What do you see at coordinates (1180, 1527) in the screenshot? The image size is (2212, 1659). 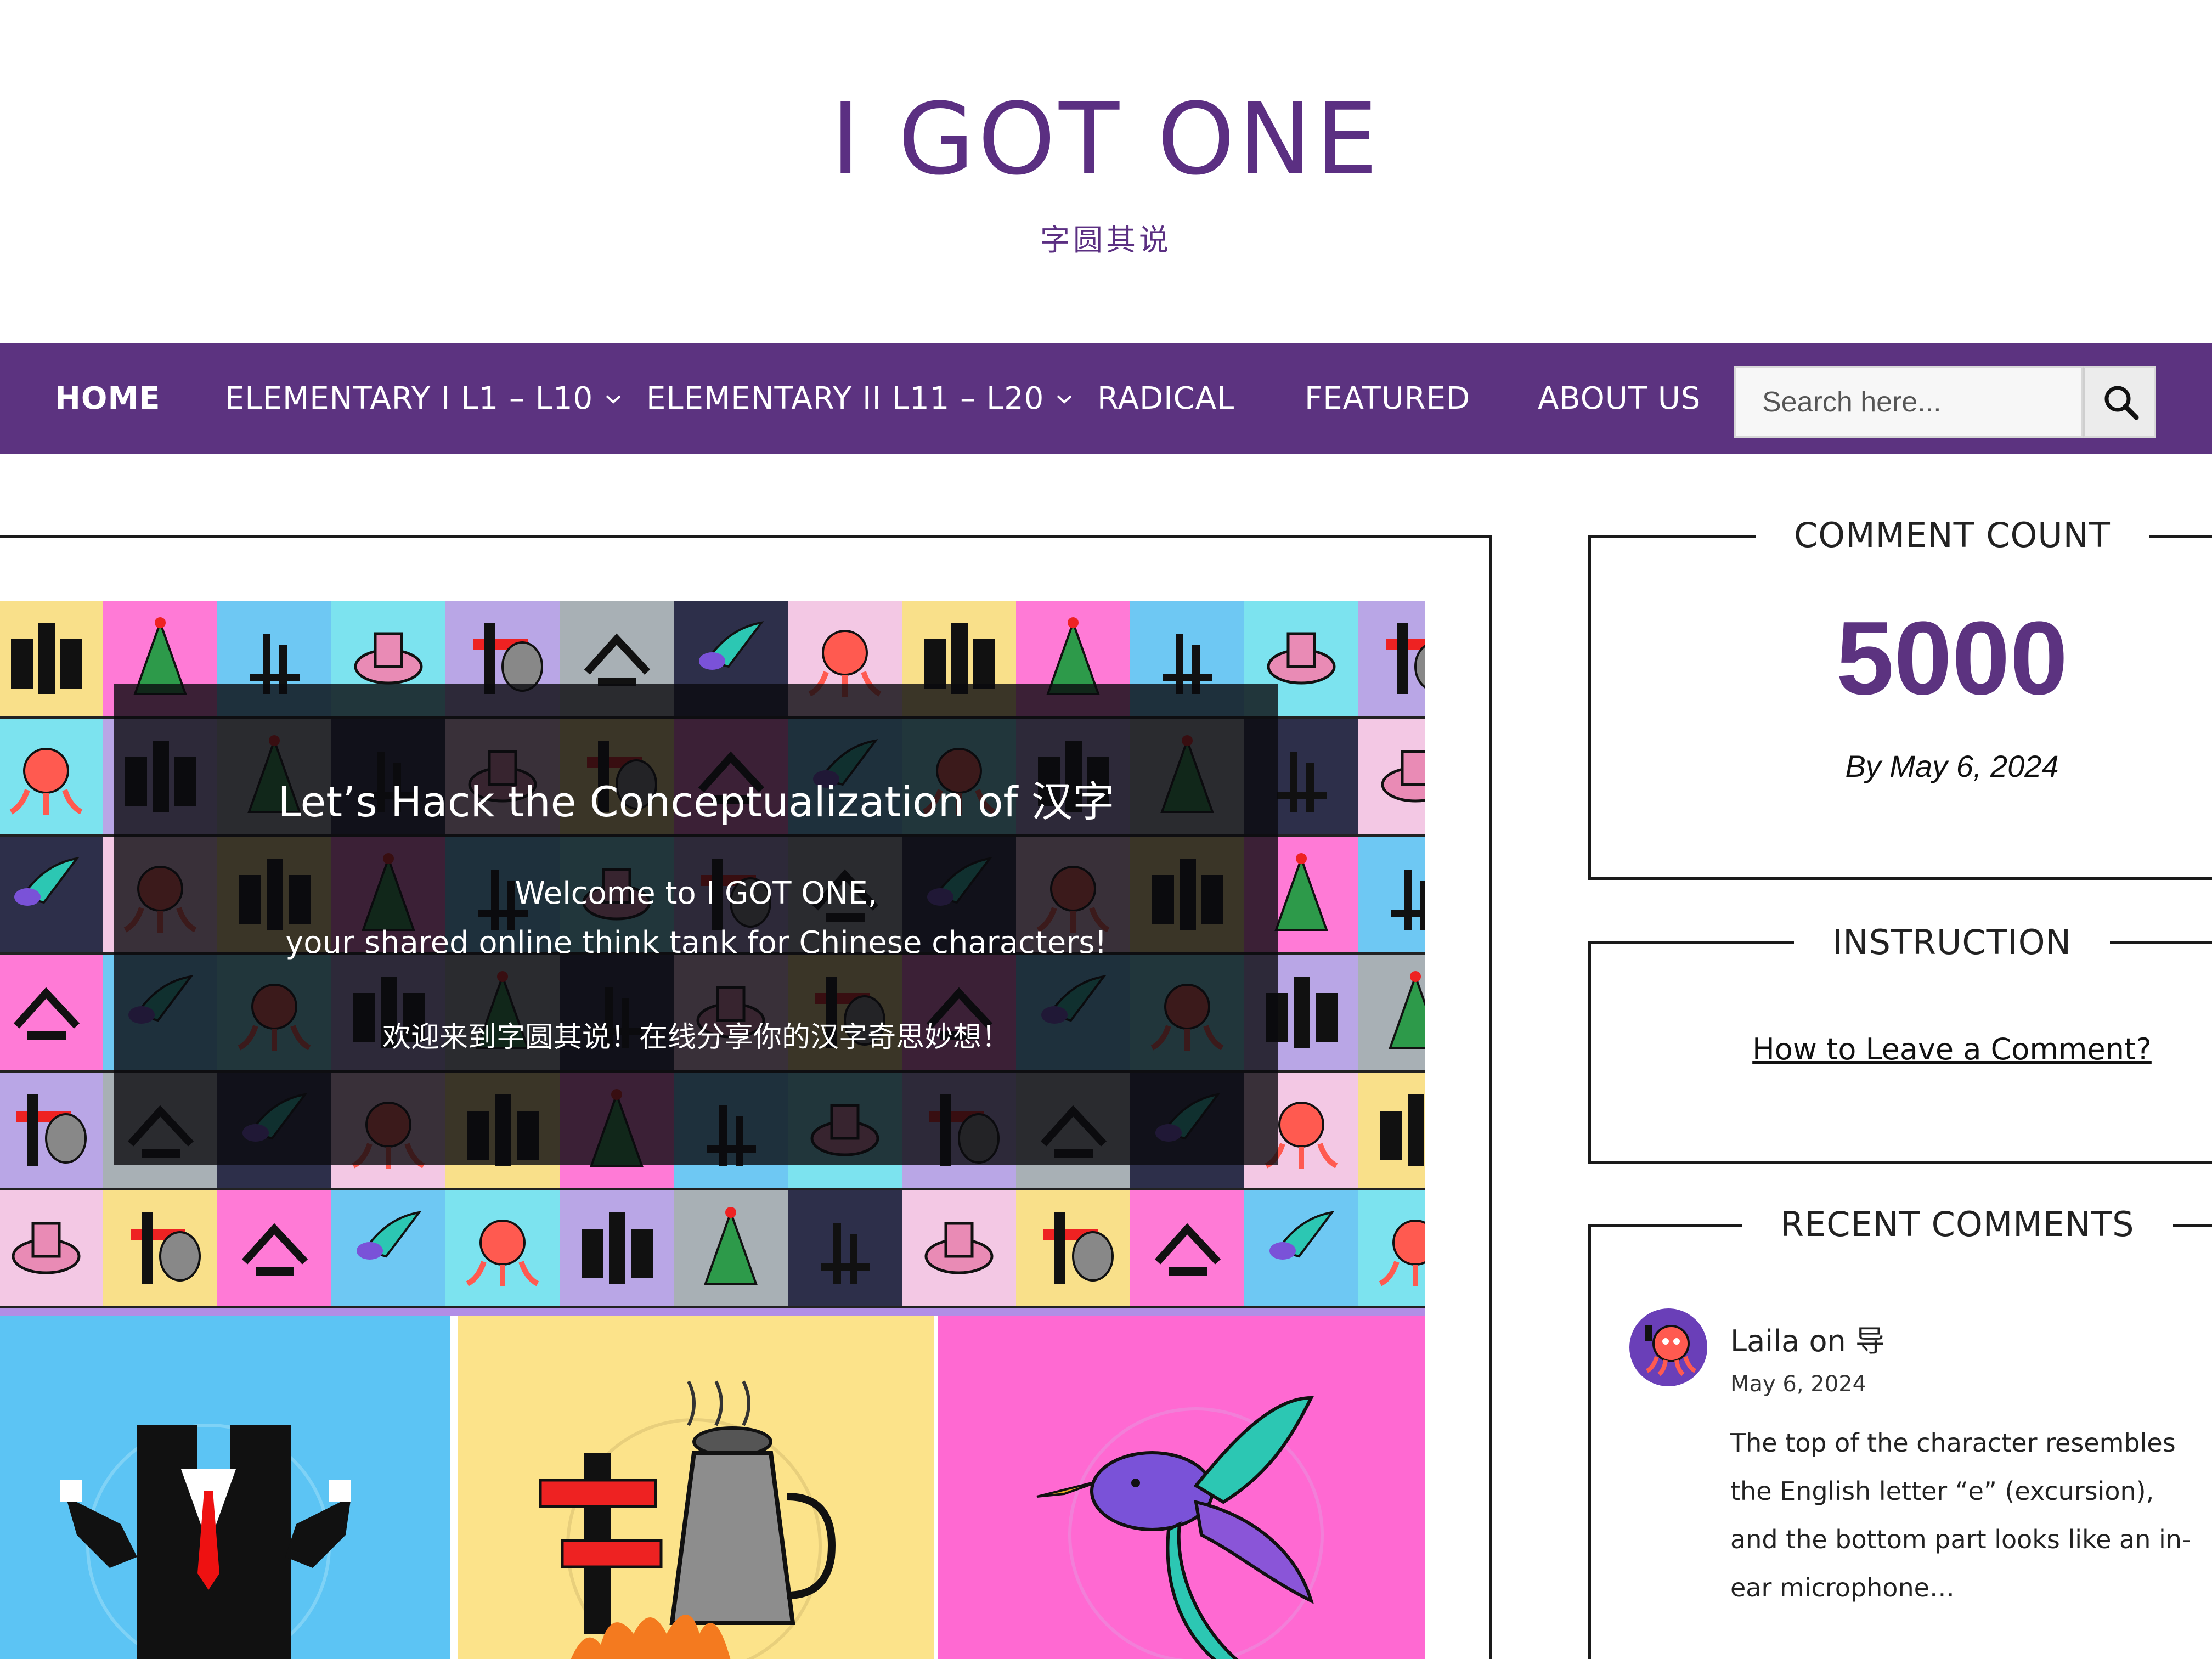 I see `bird-character-illustration` at bounding box center [1180, 1527].